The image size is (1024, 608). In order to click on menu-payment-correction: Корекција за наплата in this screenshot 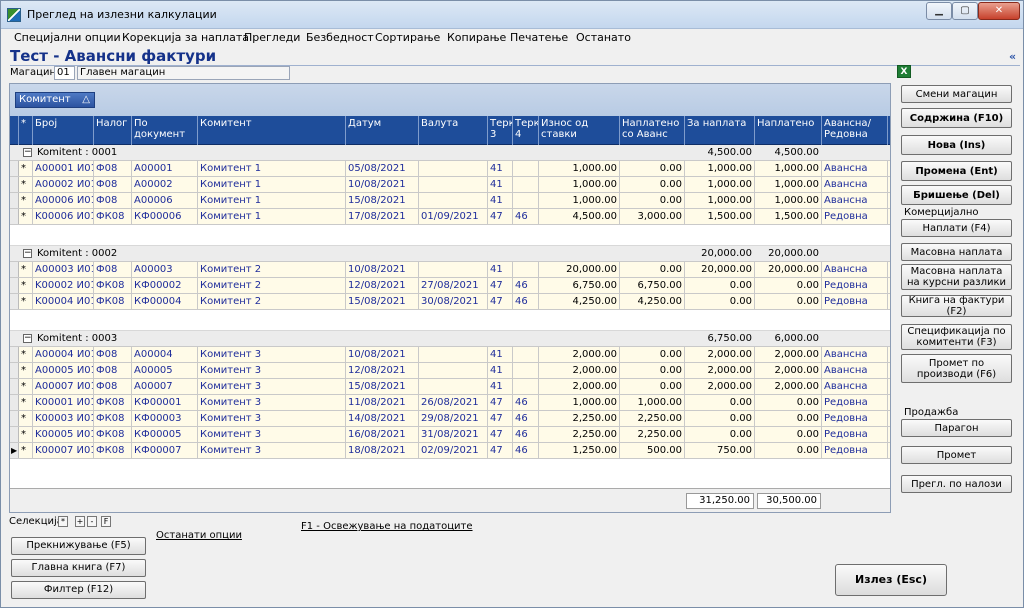, I will do `click(185, 37)`.